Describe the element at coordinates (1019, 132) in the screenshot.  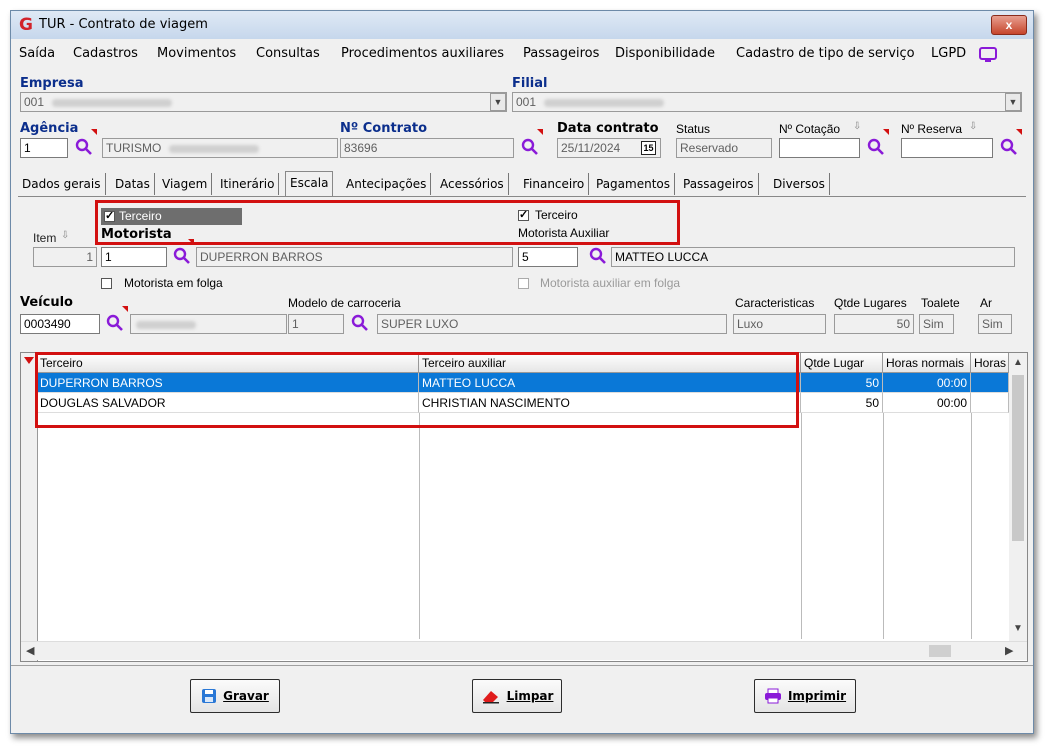
I see `reserva-required-marker` at that location.